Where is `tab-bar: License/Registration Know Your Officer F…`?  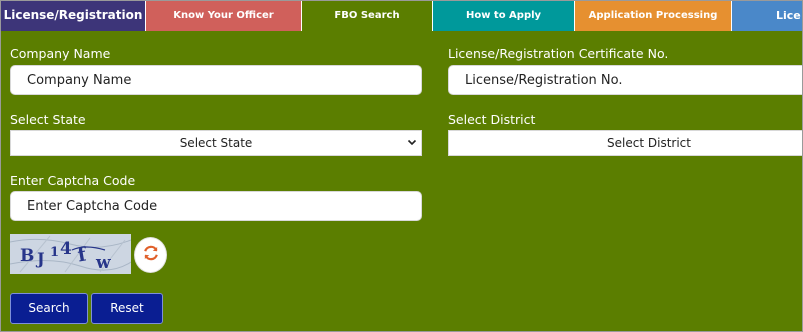
tab-bar: License/Registration Know Your Officer F… is located at coordinates (401, 16).